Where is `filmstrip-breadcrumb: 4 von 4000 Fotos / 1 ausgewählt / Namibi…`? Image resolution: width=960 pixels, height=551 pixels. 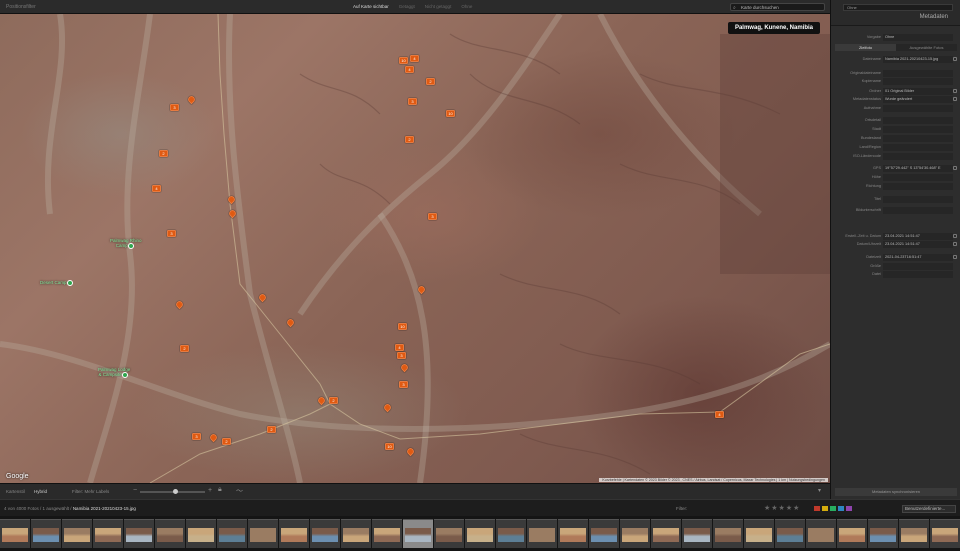 filmstrip-breadcrumb: 4 von 4000 Fotos / 1 ausgewählt / Namibi… is located at coordinates (70, 508).